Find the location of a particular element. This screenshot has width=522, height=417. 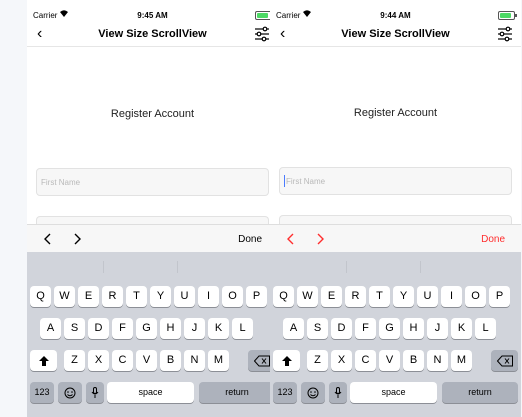

status-time: 9:45 AM is located at coordinates (152, 15).